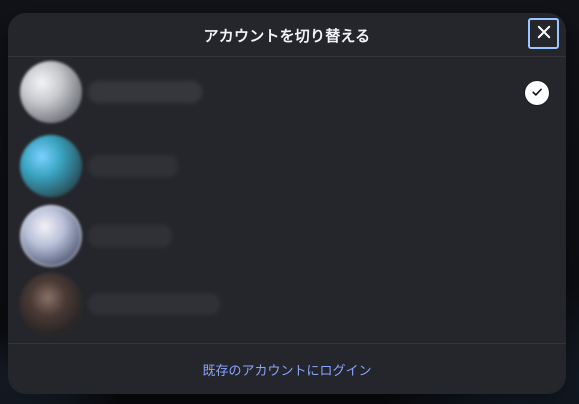 Image resolution: width=579 pixels, height=404 pixels. I want to click on selected-check-badge, so click(537, 93).